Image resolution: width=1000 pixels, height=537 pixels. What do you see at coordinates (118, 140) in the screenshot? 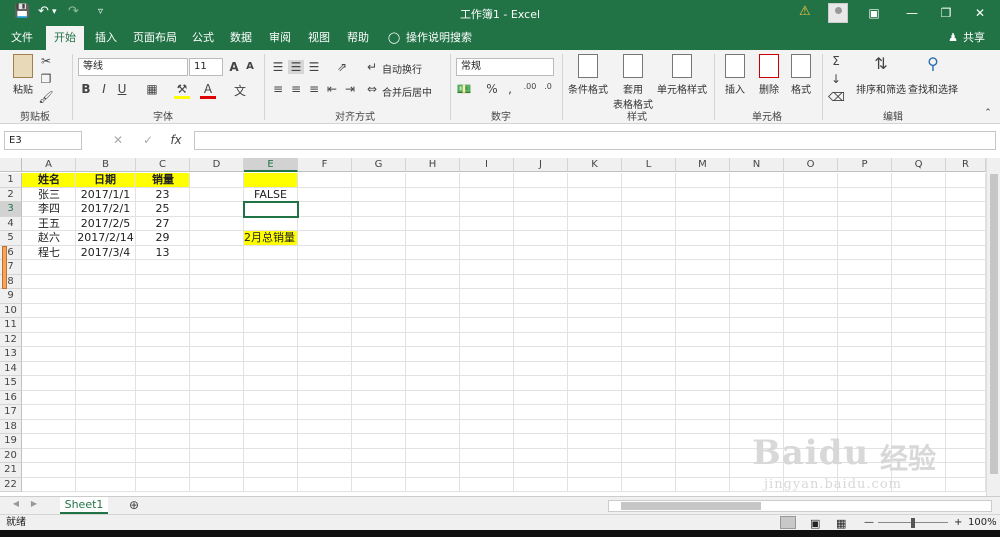
I see `cancel-icon: ✕` at bounding box center [118, 140].